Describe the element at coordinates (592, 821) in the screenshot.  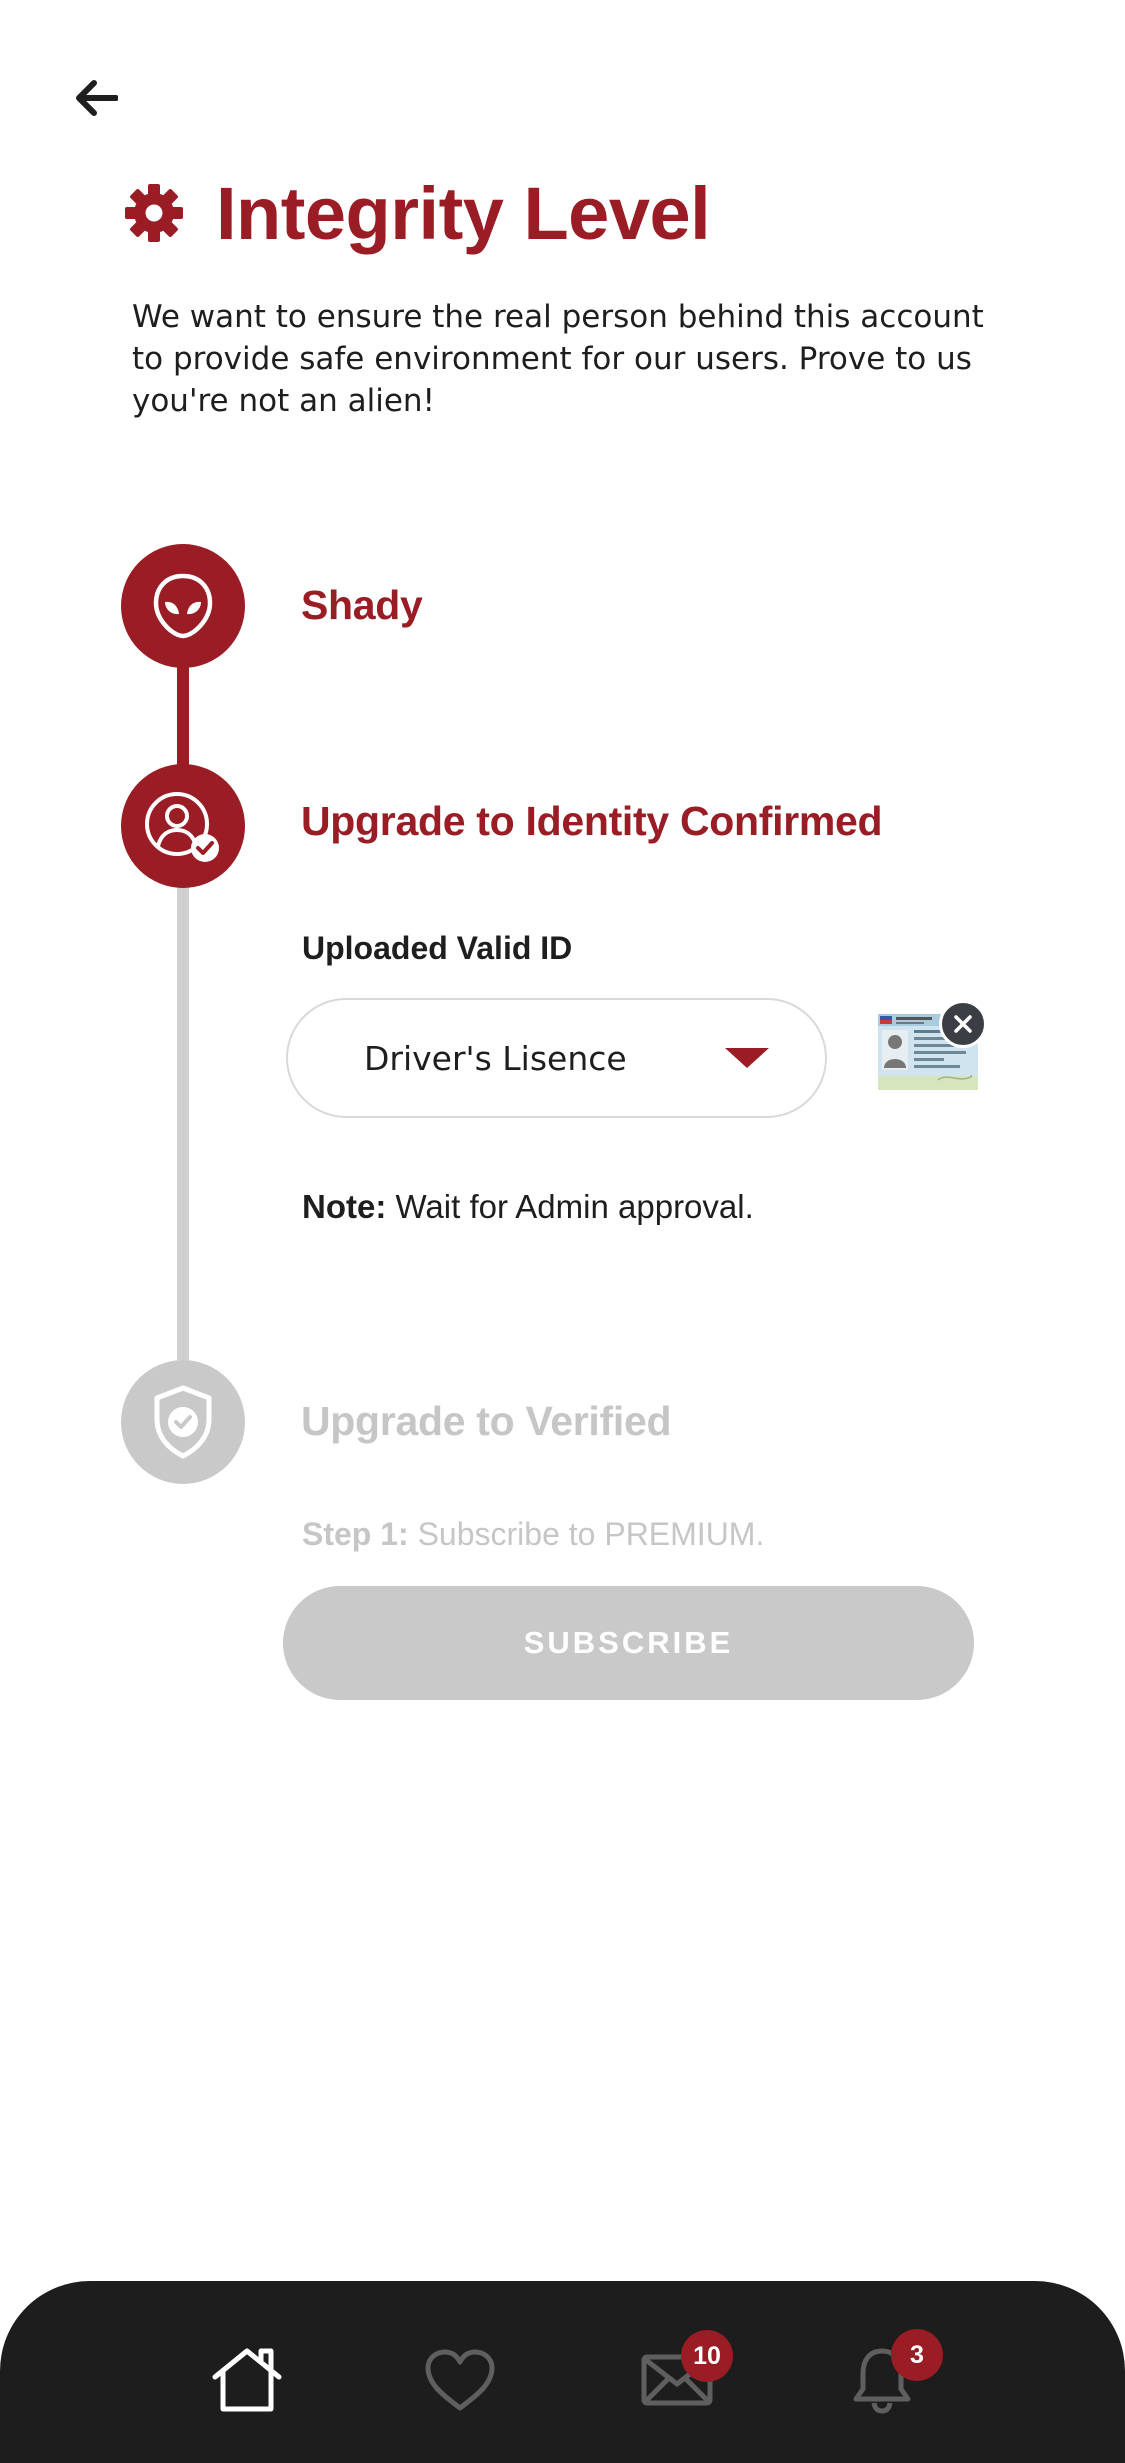
I see `step-identity-label: Upgrade to Identity Confirmed` at that location.